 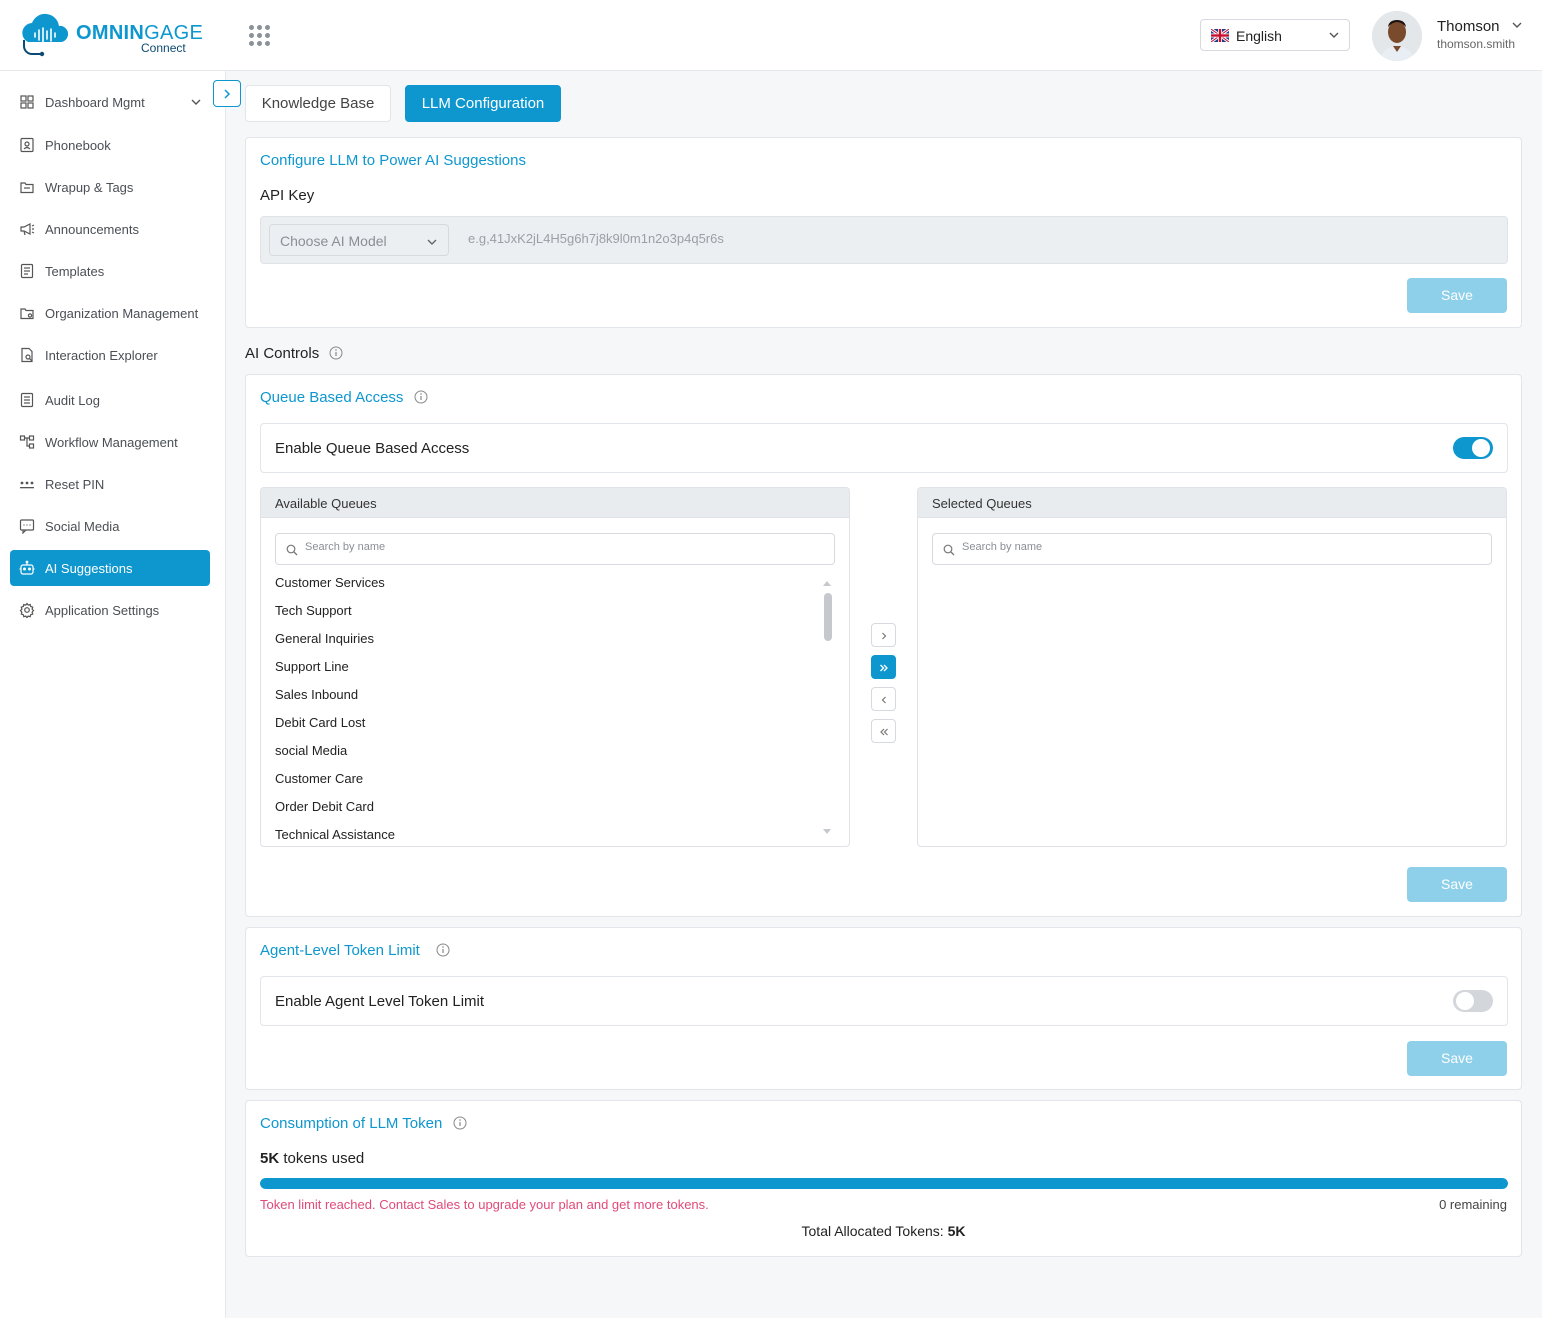 I want to click on sidebar-item-label: Audit Log, so click(x=72, y=400).